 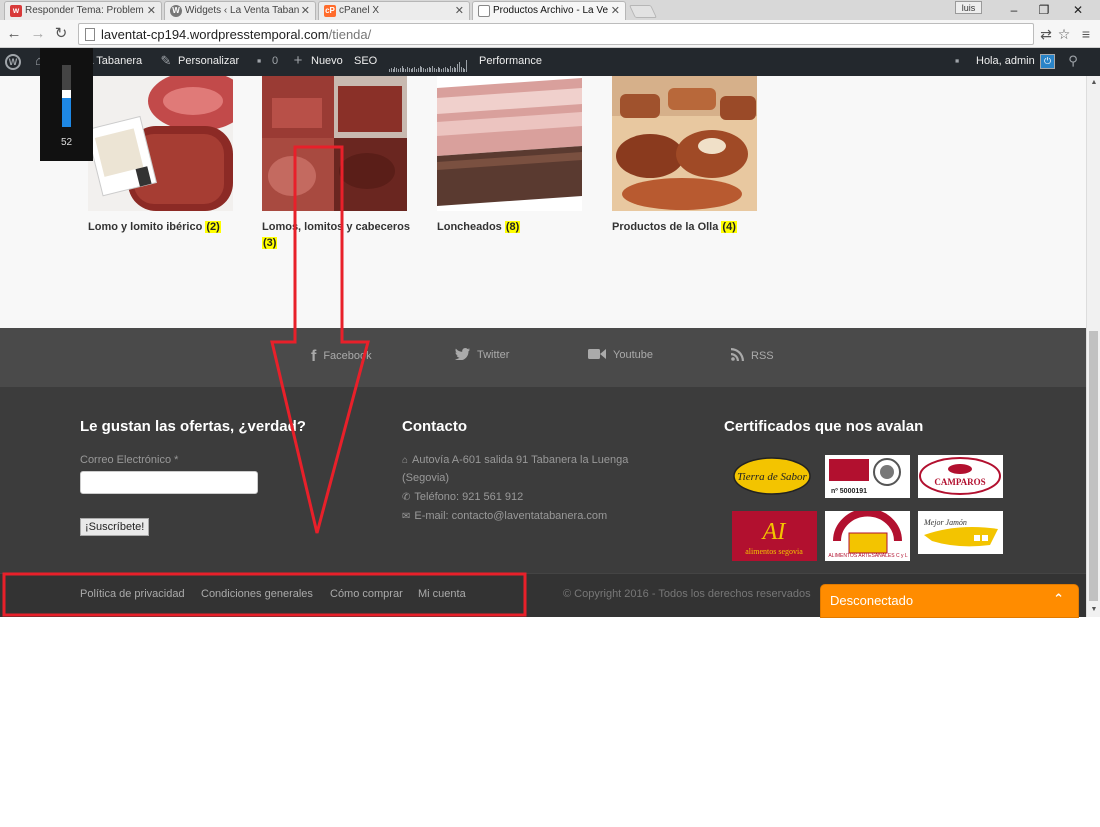 I want to click on admin-greeting: Hola, admin, so click(x=1005, y=61).